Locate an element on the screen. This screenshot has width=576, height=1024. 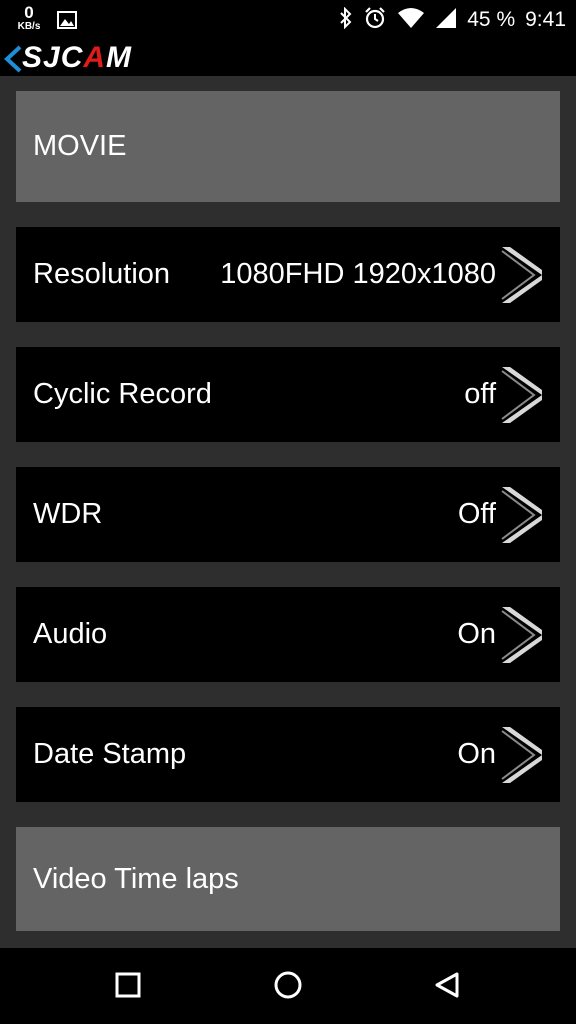
setting-value: off is located at coordinates (480, 394).